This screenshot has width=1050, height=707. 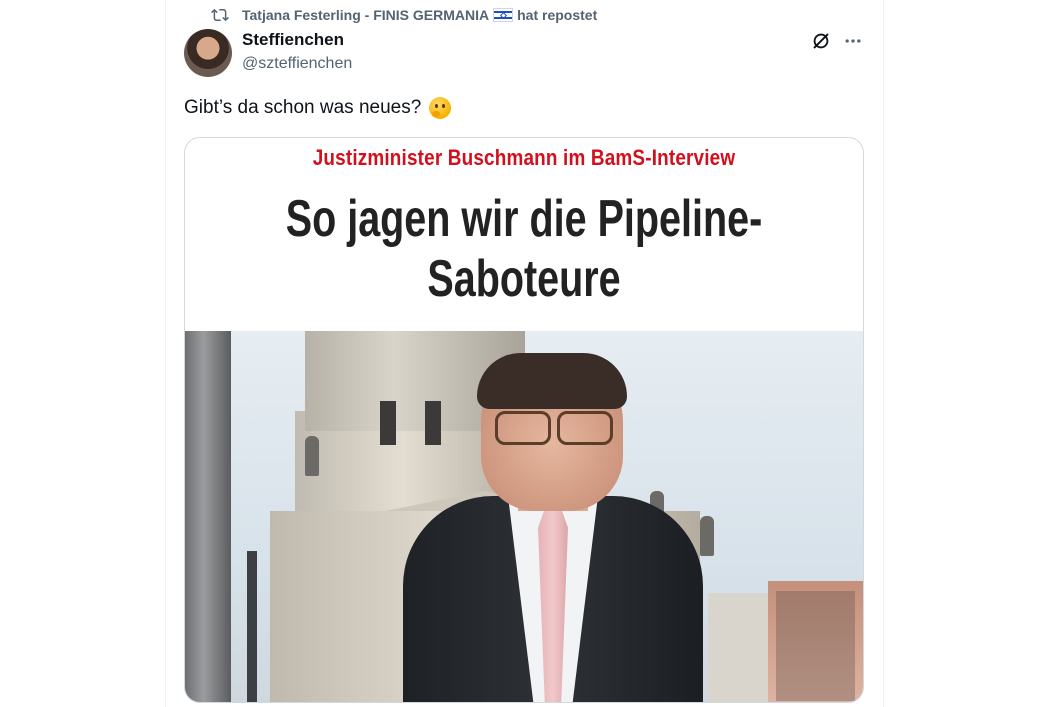 I want to click on glasses, so click(x=554, y=428).